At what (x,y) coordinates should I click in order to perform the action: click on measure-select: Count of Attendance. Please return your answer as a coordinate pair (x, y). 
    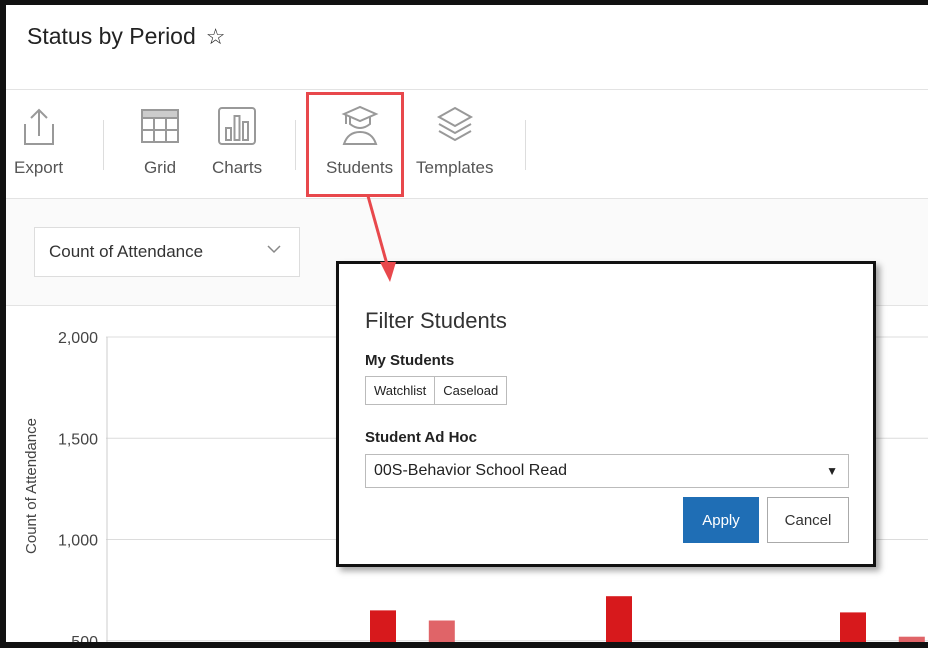
    Looking at the image, I should click on (167, 252).